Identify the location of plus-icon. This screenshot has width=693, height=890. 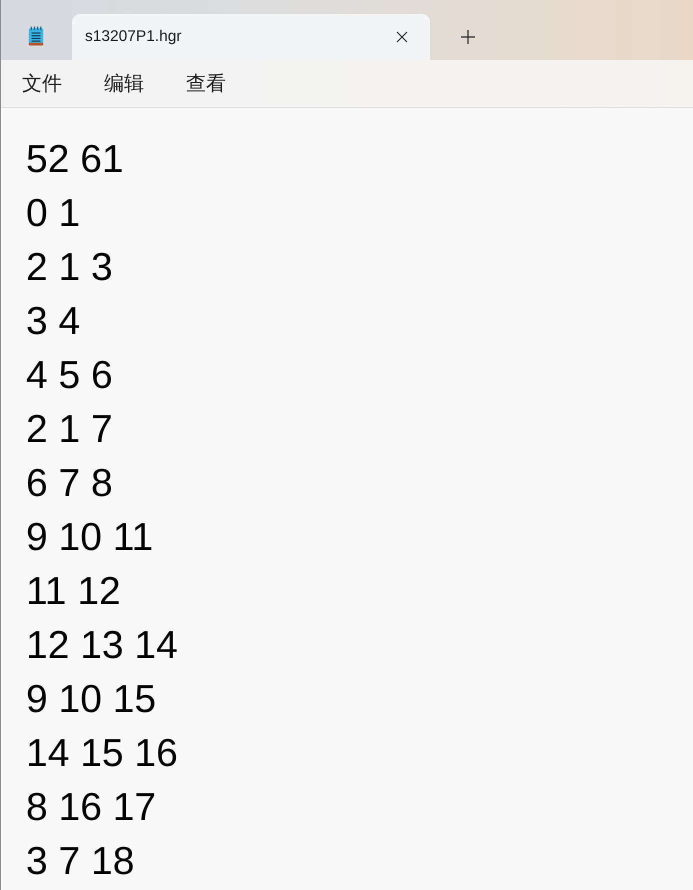
(468, 37).